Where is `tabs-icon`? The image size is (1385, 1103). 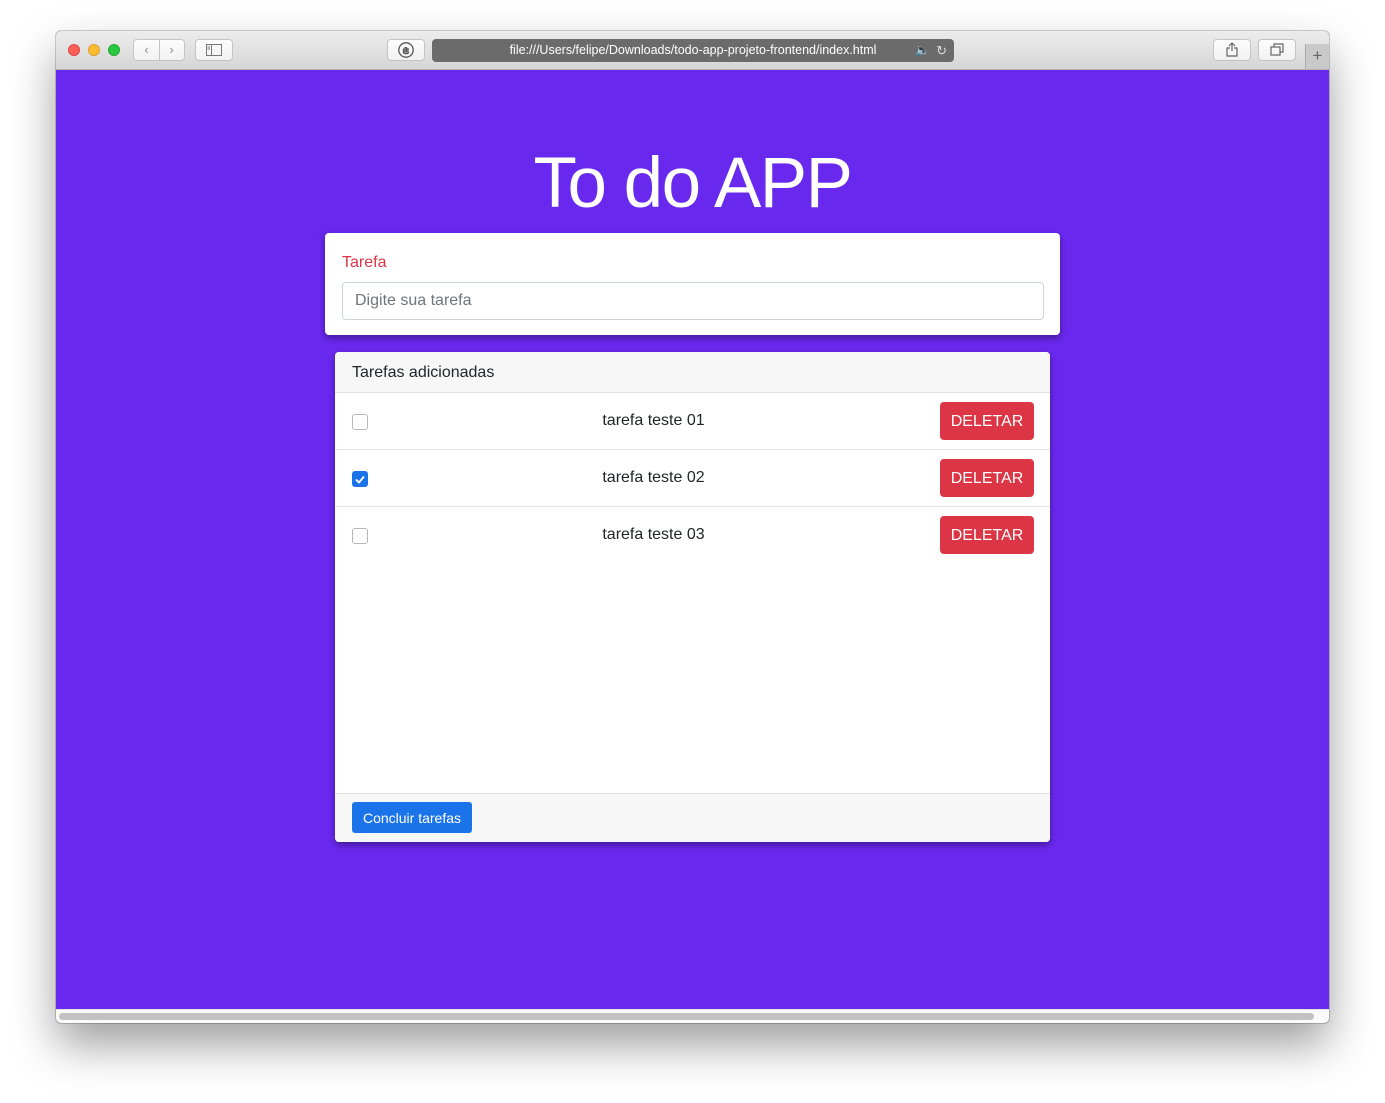 tabs-icon is located at coordinates (1277, 49).